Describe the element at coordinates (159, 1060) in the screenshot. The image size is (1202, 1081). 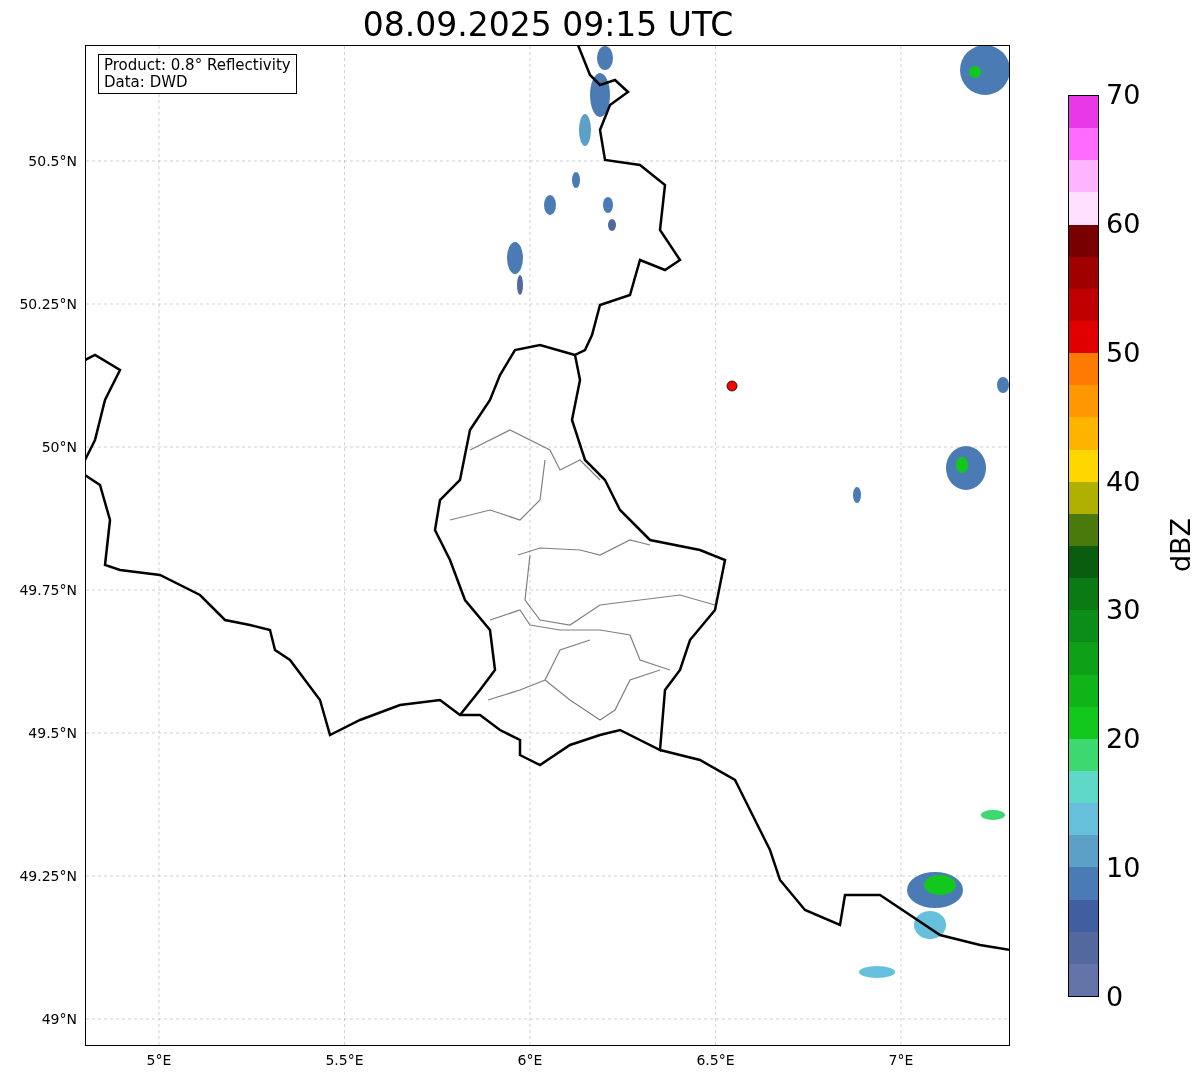
I see `longitude-tick-label: 5°E` at that location.